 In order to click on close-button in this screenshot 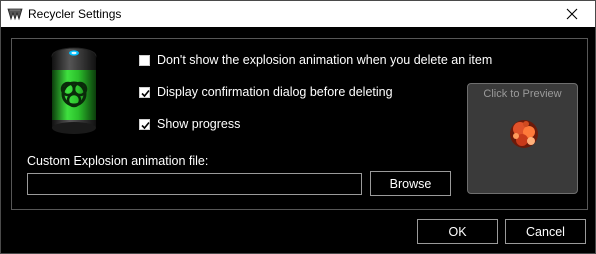, I will do `click(572, 14)`.